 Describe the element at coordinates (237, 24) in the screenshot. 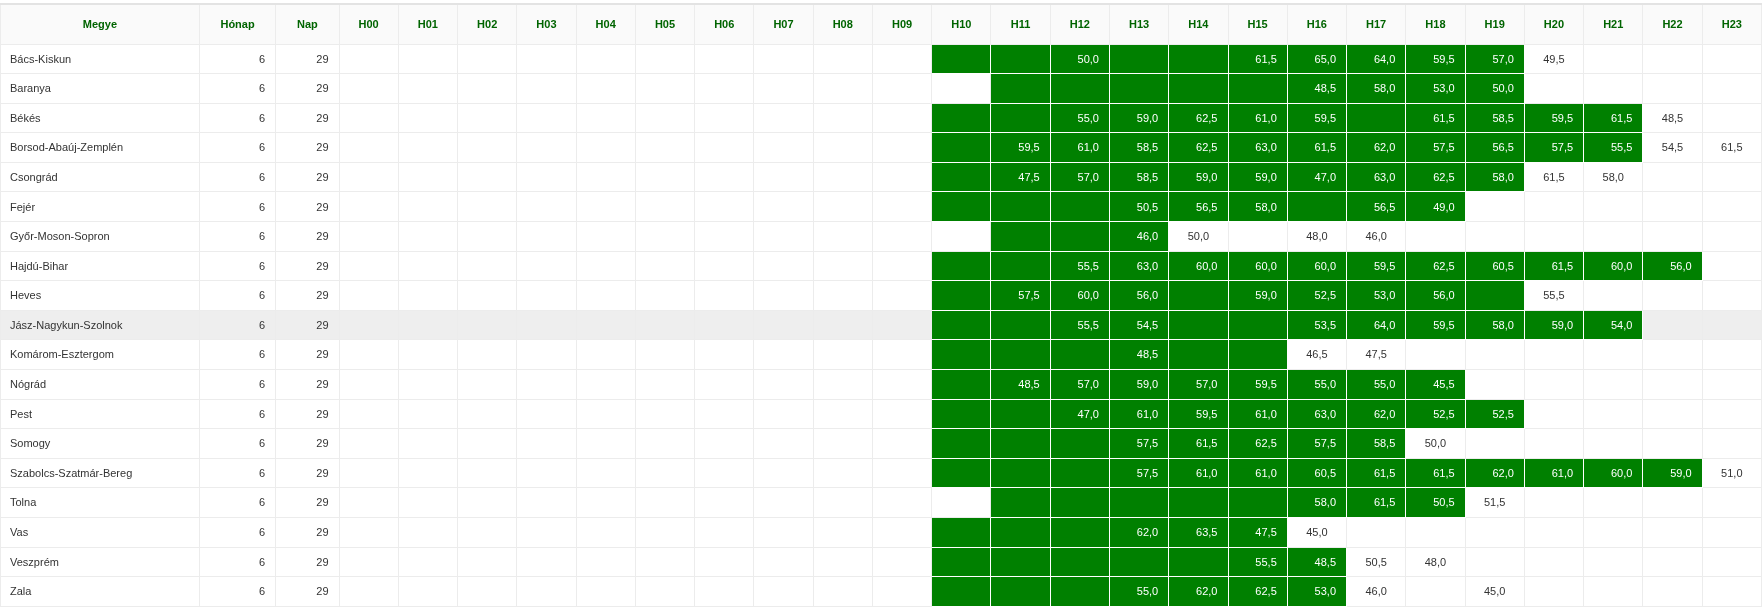

I see `column-header: Hónap` at that location.